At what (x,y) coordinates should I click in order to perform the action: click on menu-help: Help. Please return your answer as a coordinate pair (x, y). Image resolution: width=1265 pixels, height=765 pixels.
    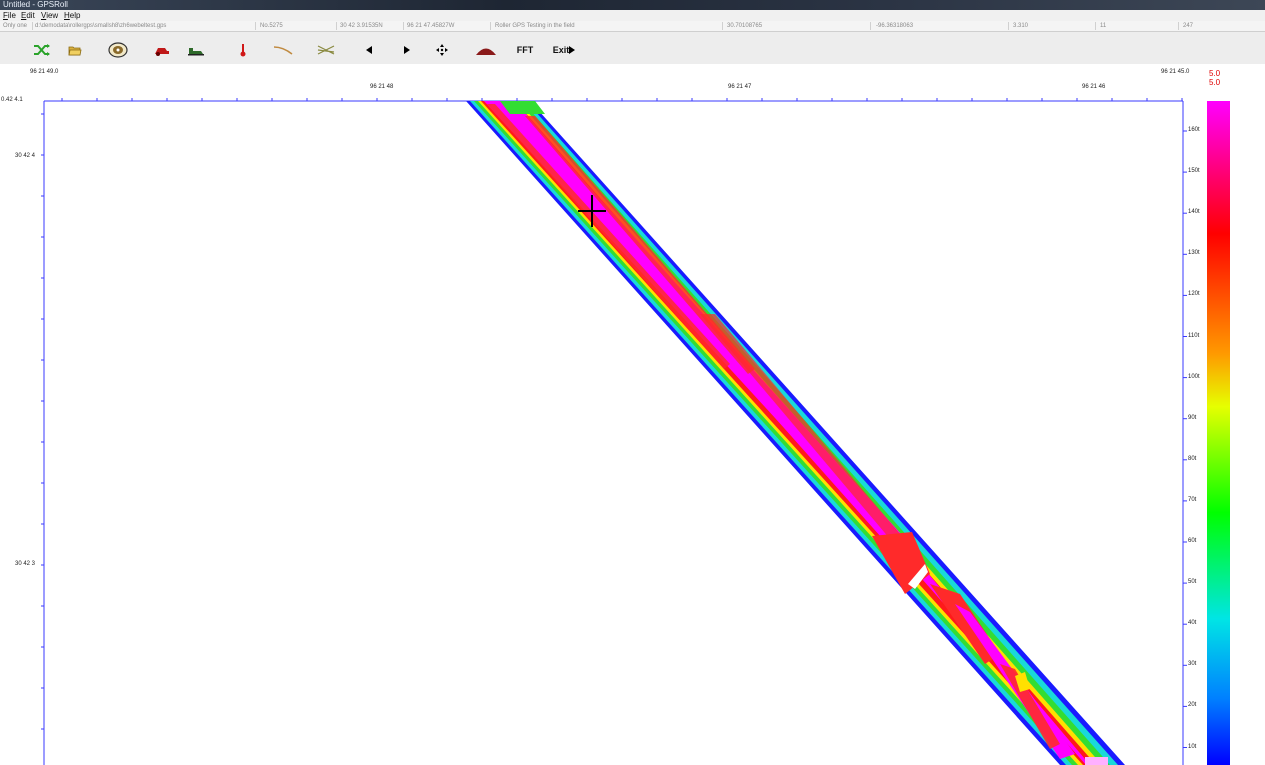
    Looking at the image, I should click on (72, 15).